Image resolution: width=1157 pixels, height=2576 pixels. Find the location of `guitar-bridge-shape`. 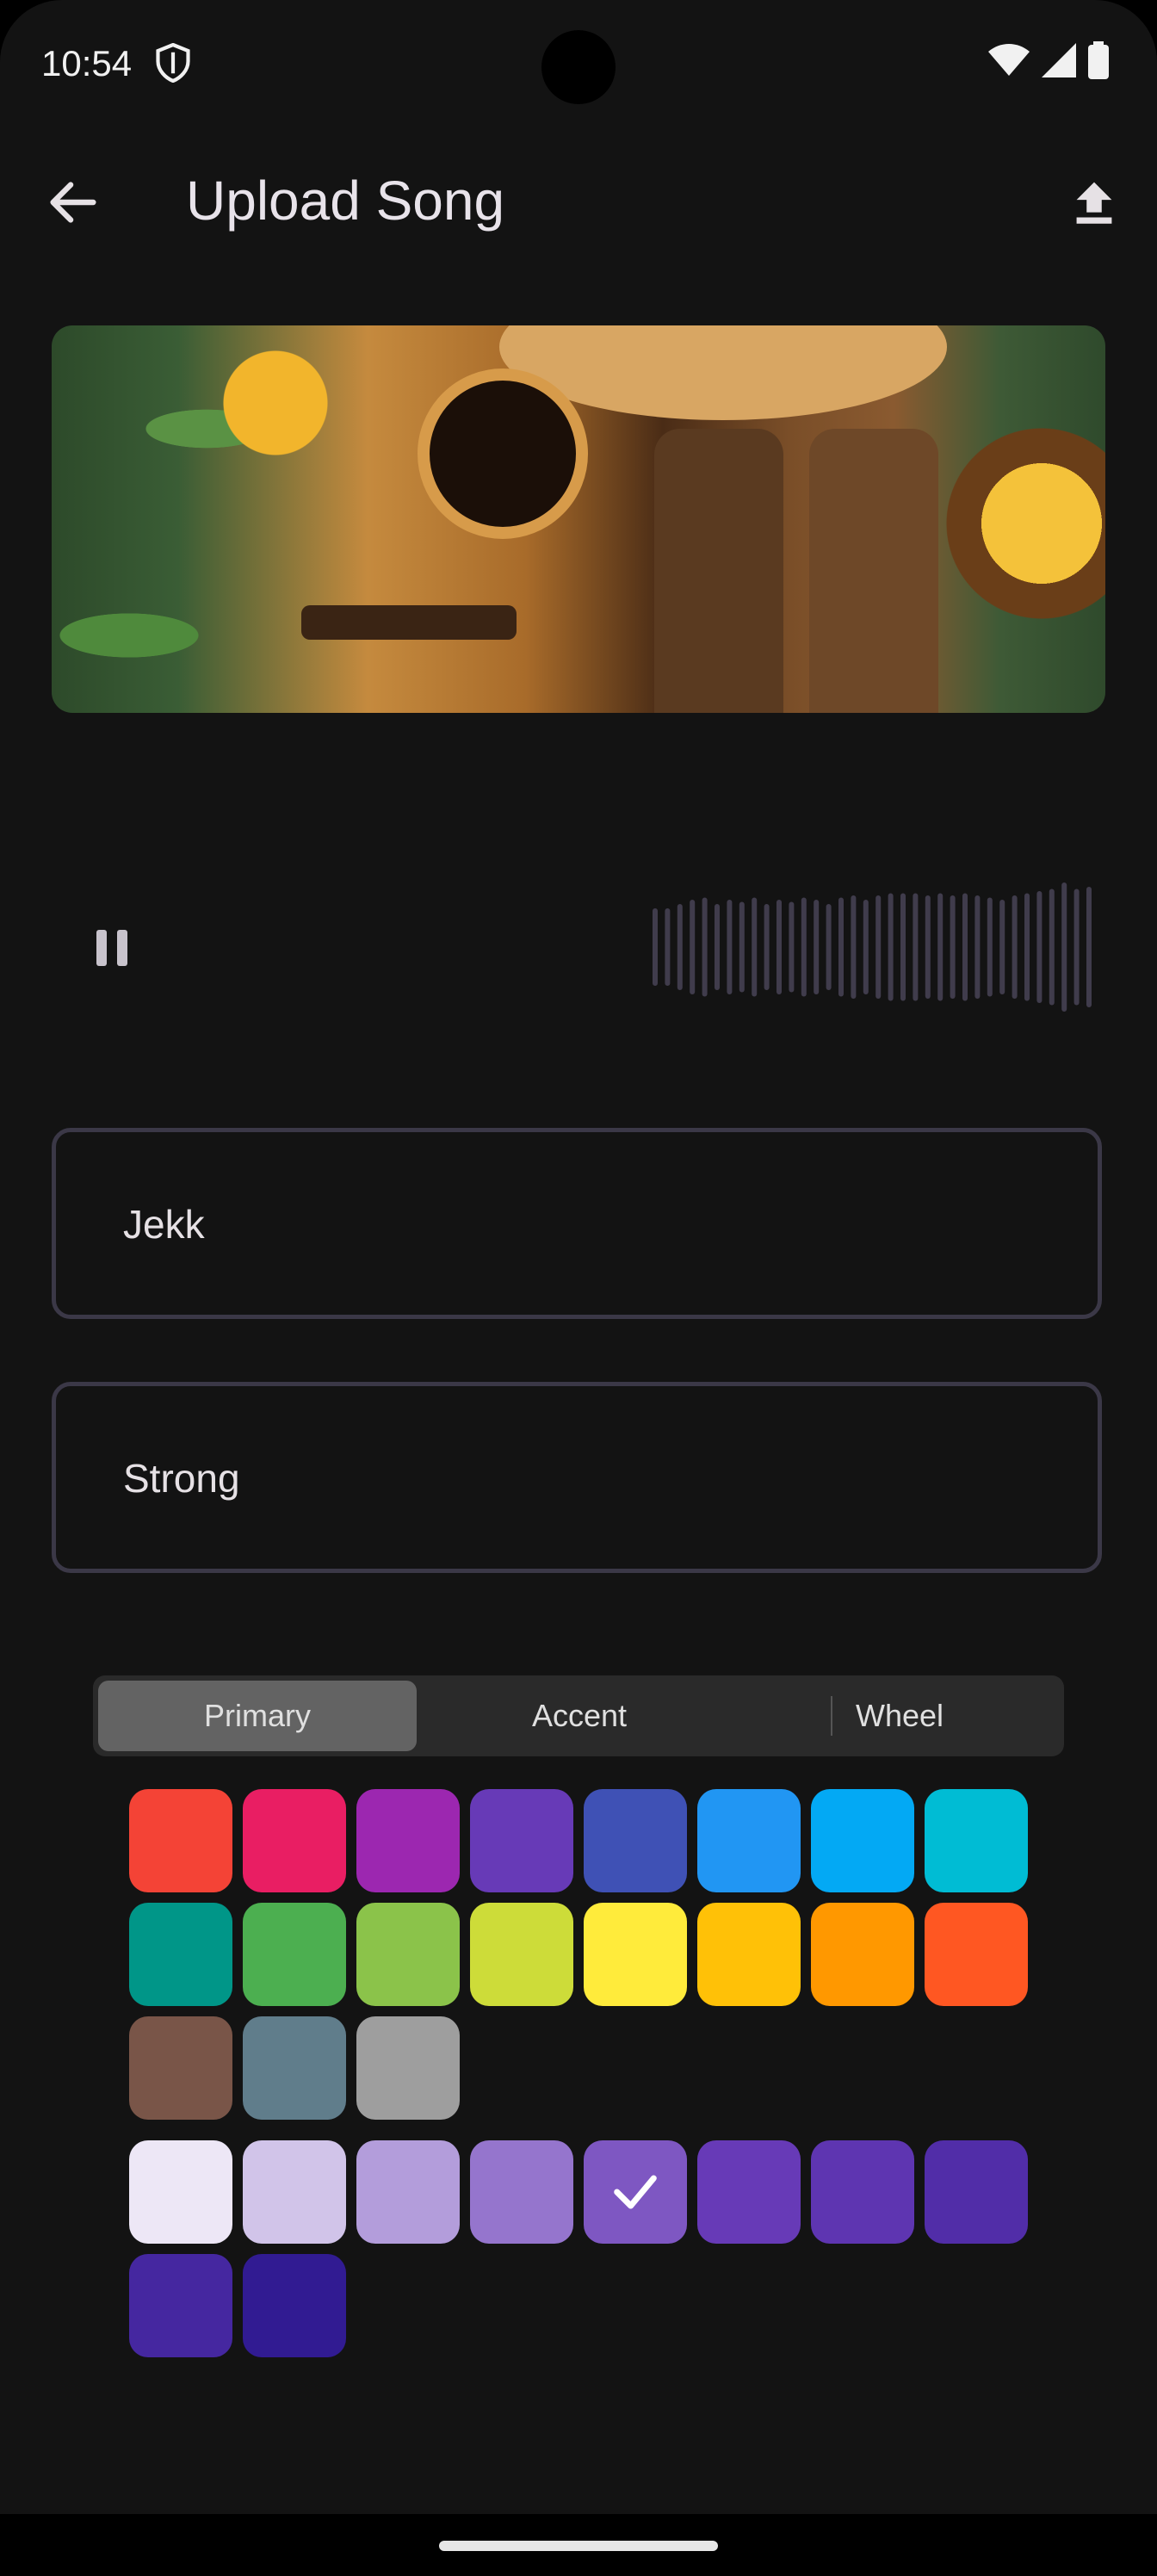

guitar-bridge-shape is located at coordinates (409, 622).